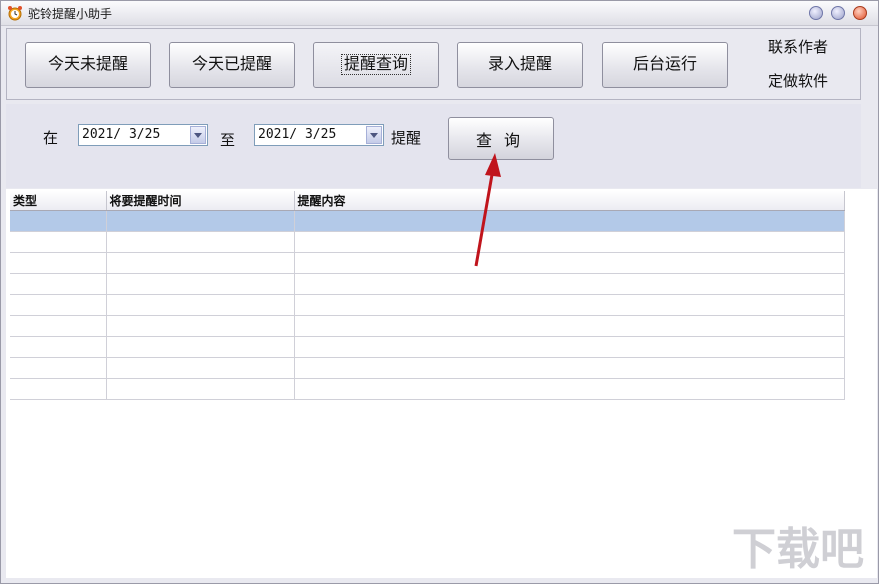 The width and height of the screenshot is (879, 584). Describe the element at coordinates (486, 212) in the screenshot. I see `red-arrow-annotation` at that location.